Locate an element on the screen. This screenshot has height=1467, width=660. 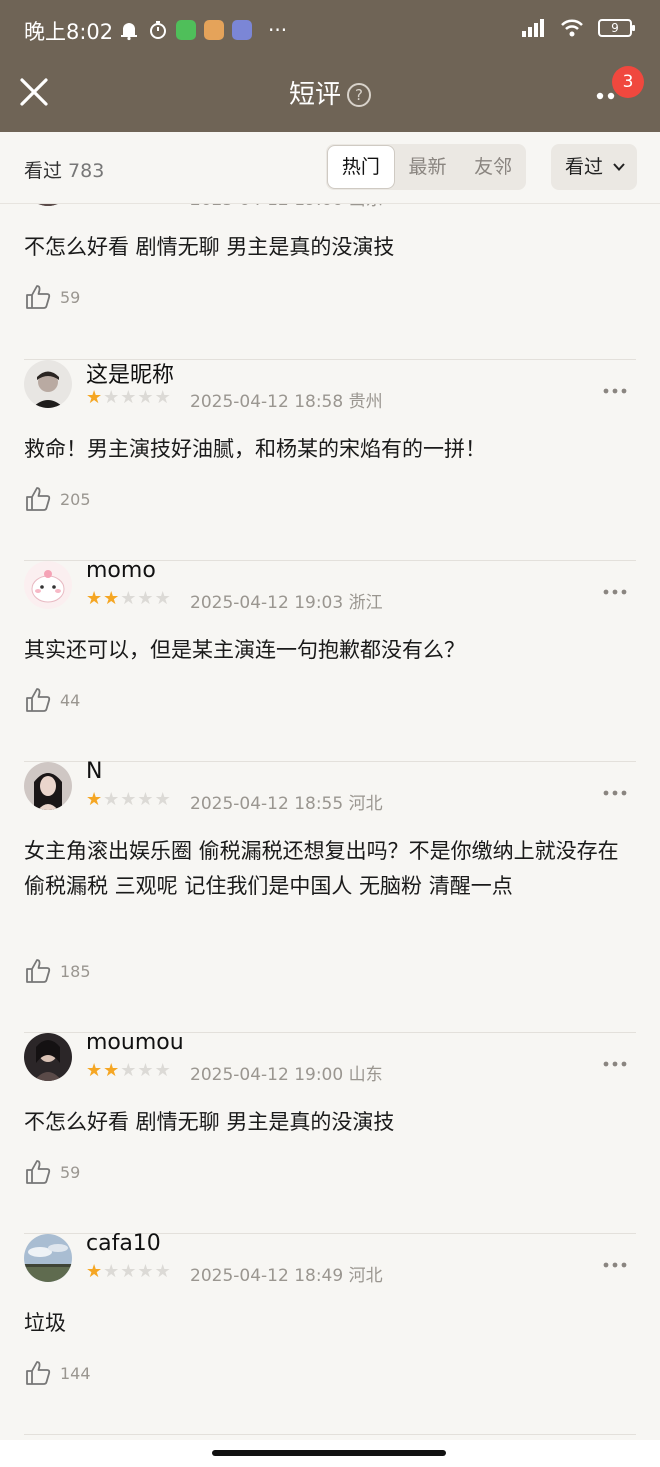
like-count: 44 is located at coordinates (70, 700).